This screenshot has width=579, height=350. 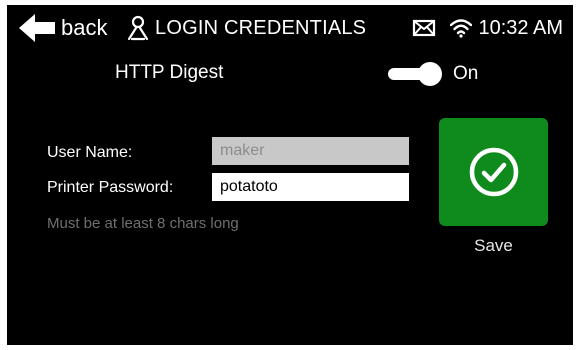 I want to click on username-field, so click(x=310, y=151).